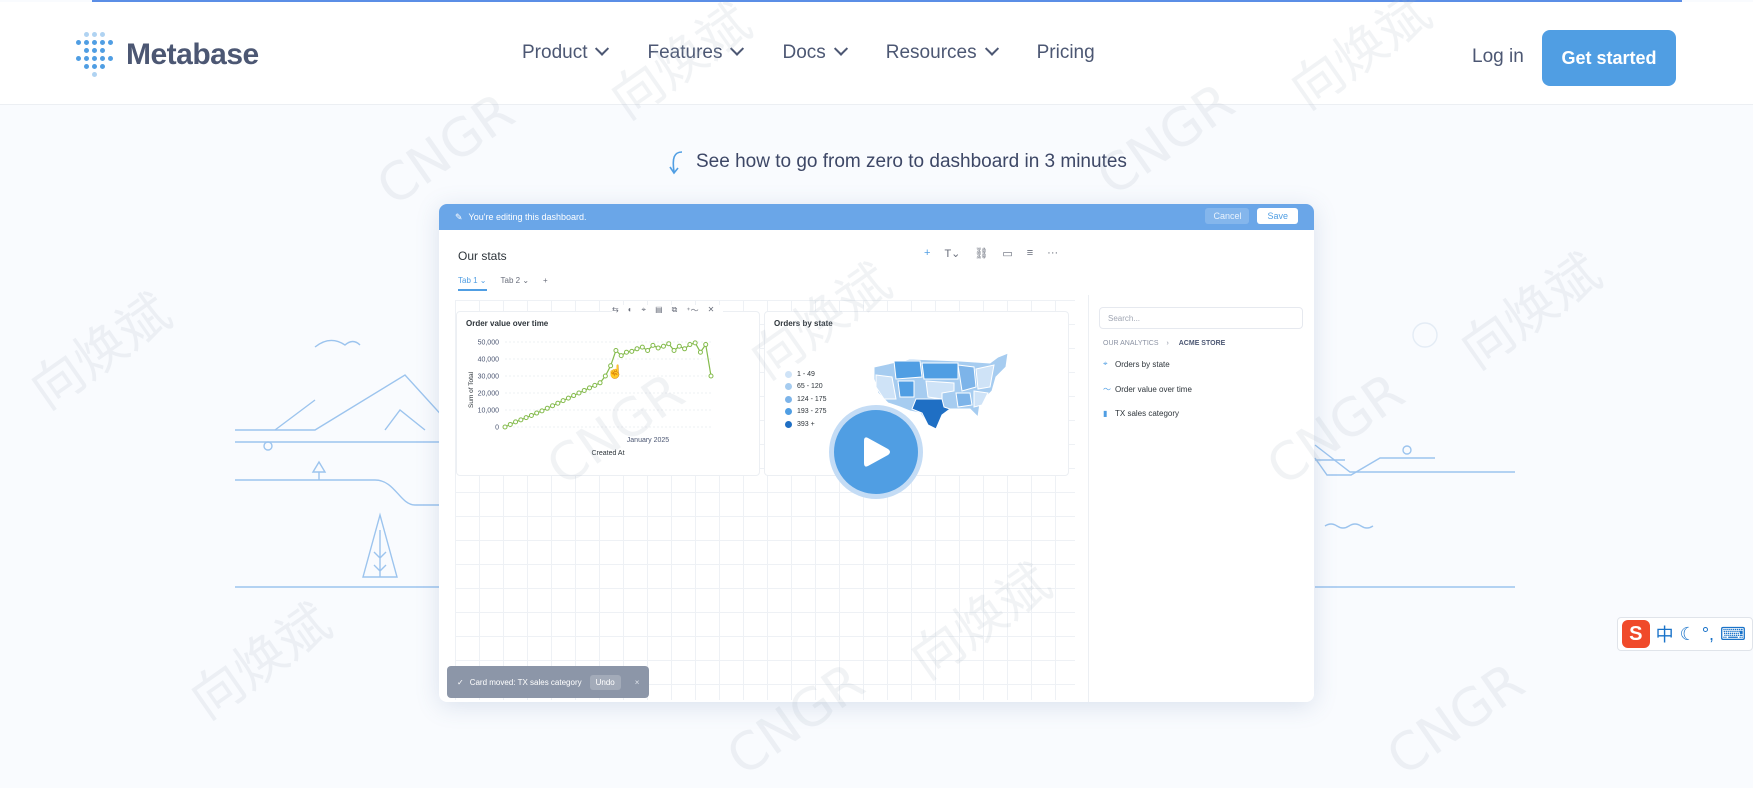 The image size is (1753, 788). What do you see at coordinates (1107, 389) in the screenshot?
I see `line-icon: 〜` at bounding box center [1107, 389].